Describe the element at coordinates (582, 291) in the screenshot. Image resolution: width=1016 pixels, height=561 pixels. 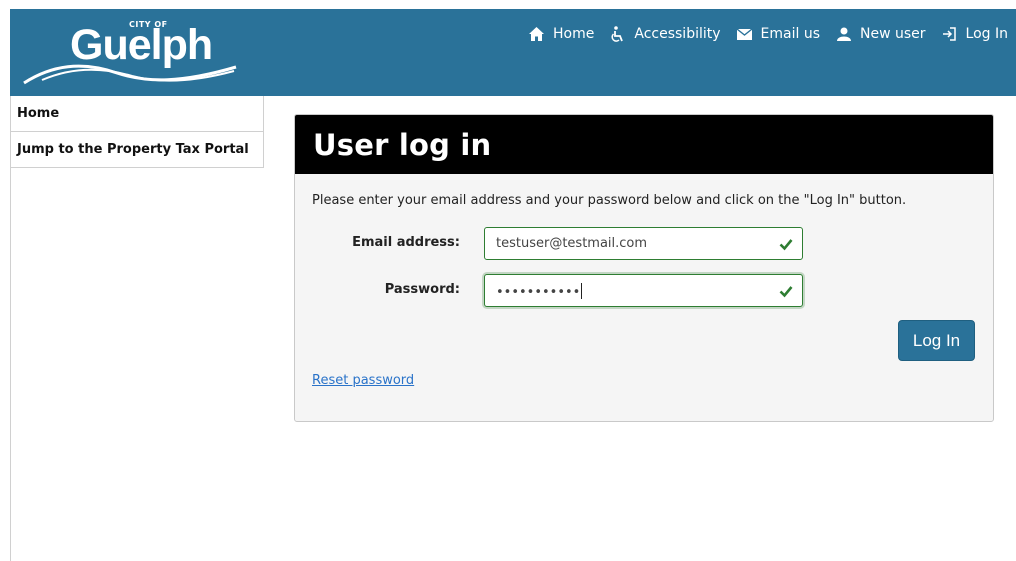
I see `text-caret` at that location.